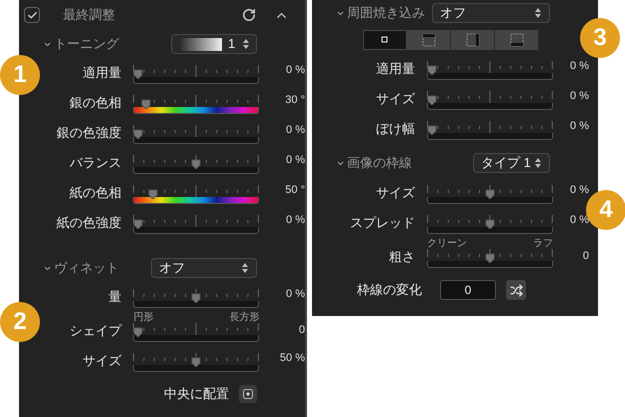 The width and height of the screenshot is (625, 417). I want to click on slider-max-label: ラフ, so click(543, 243).